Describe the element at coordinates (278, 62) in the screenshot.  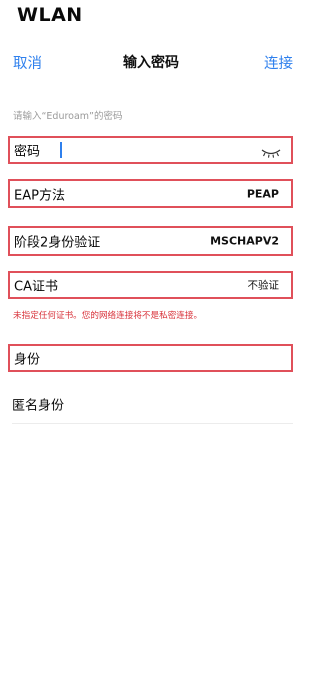
I see `connect-button: 连接` at that location.